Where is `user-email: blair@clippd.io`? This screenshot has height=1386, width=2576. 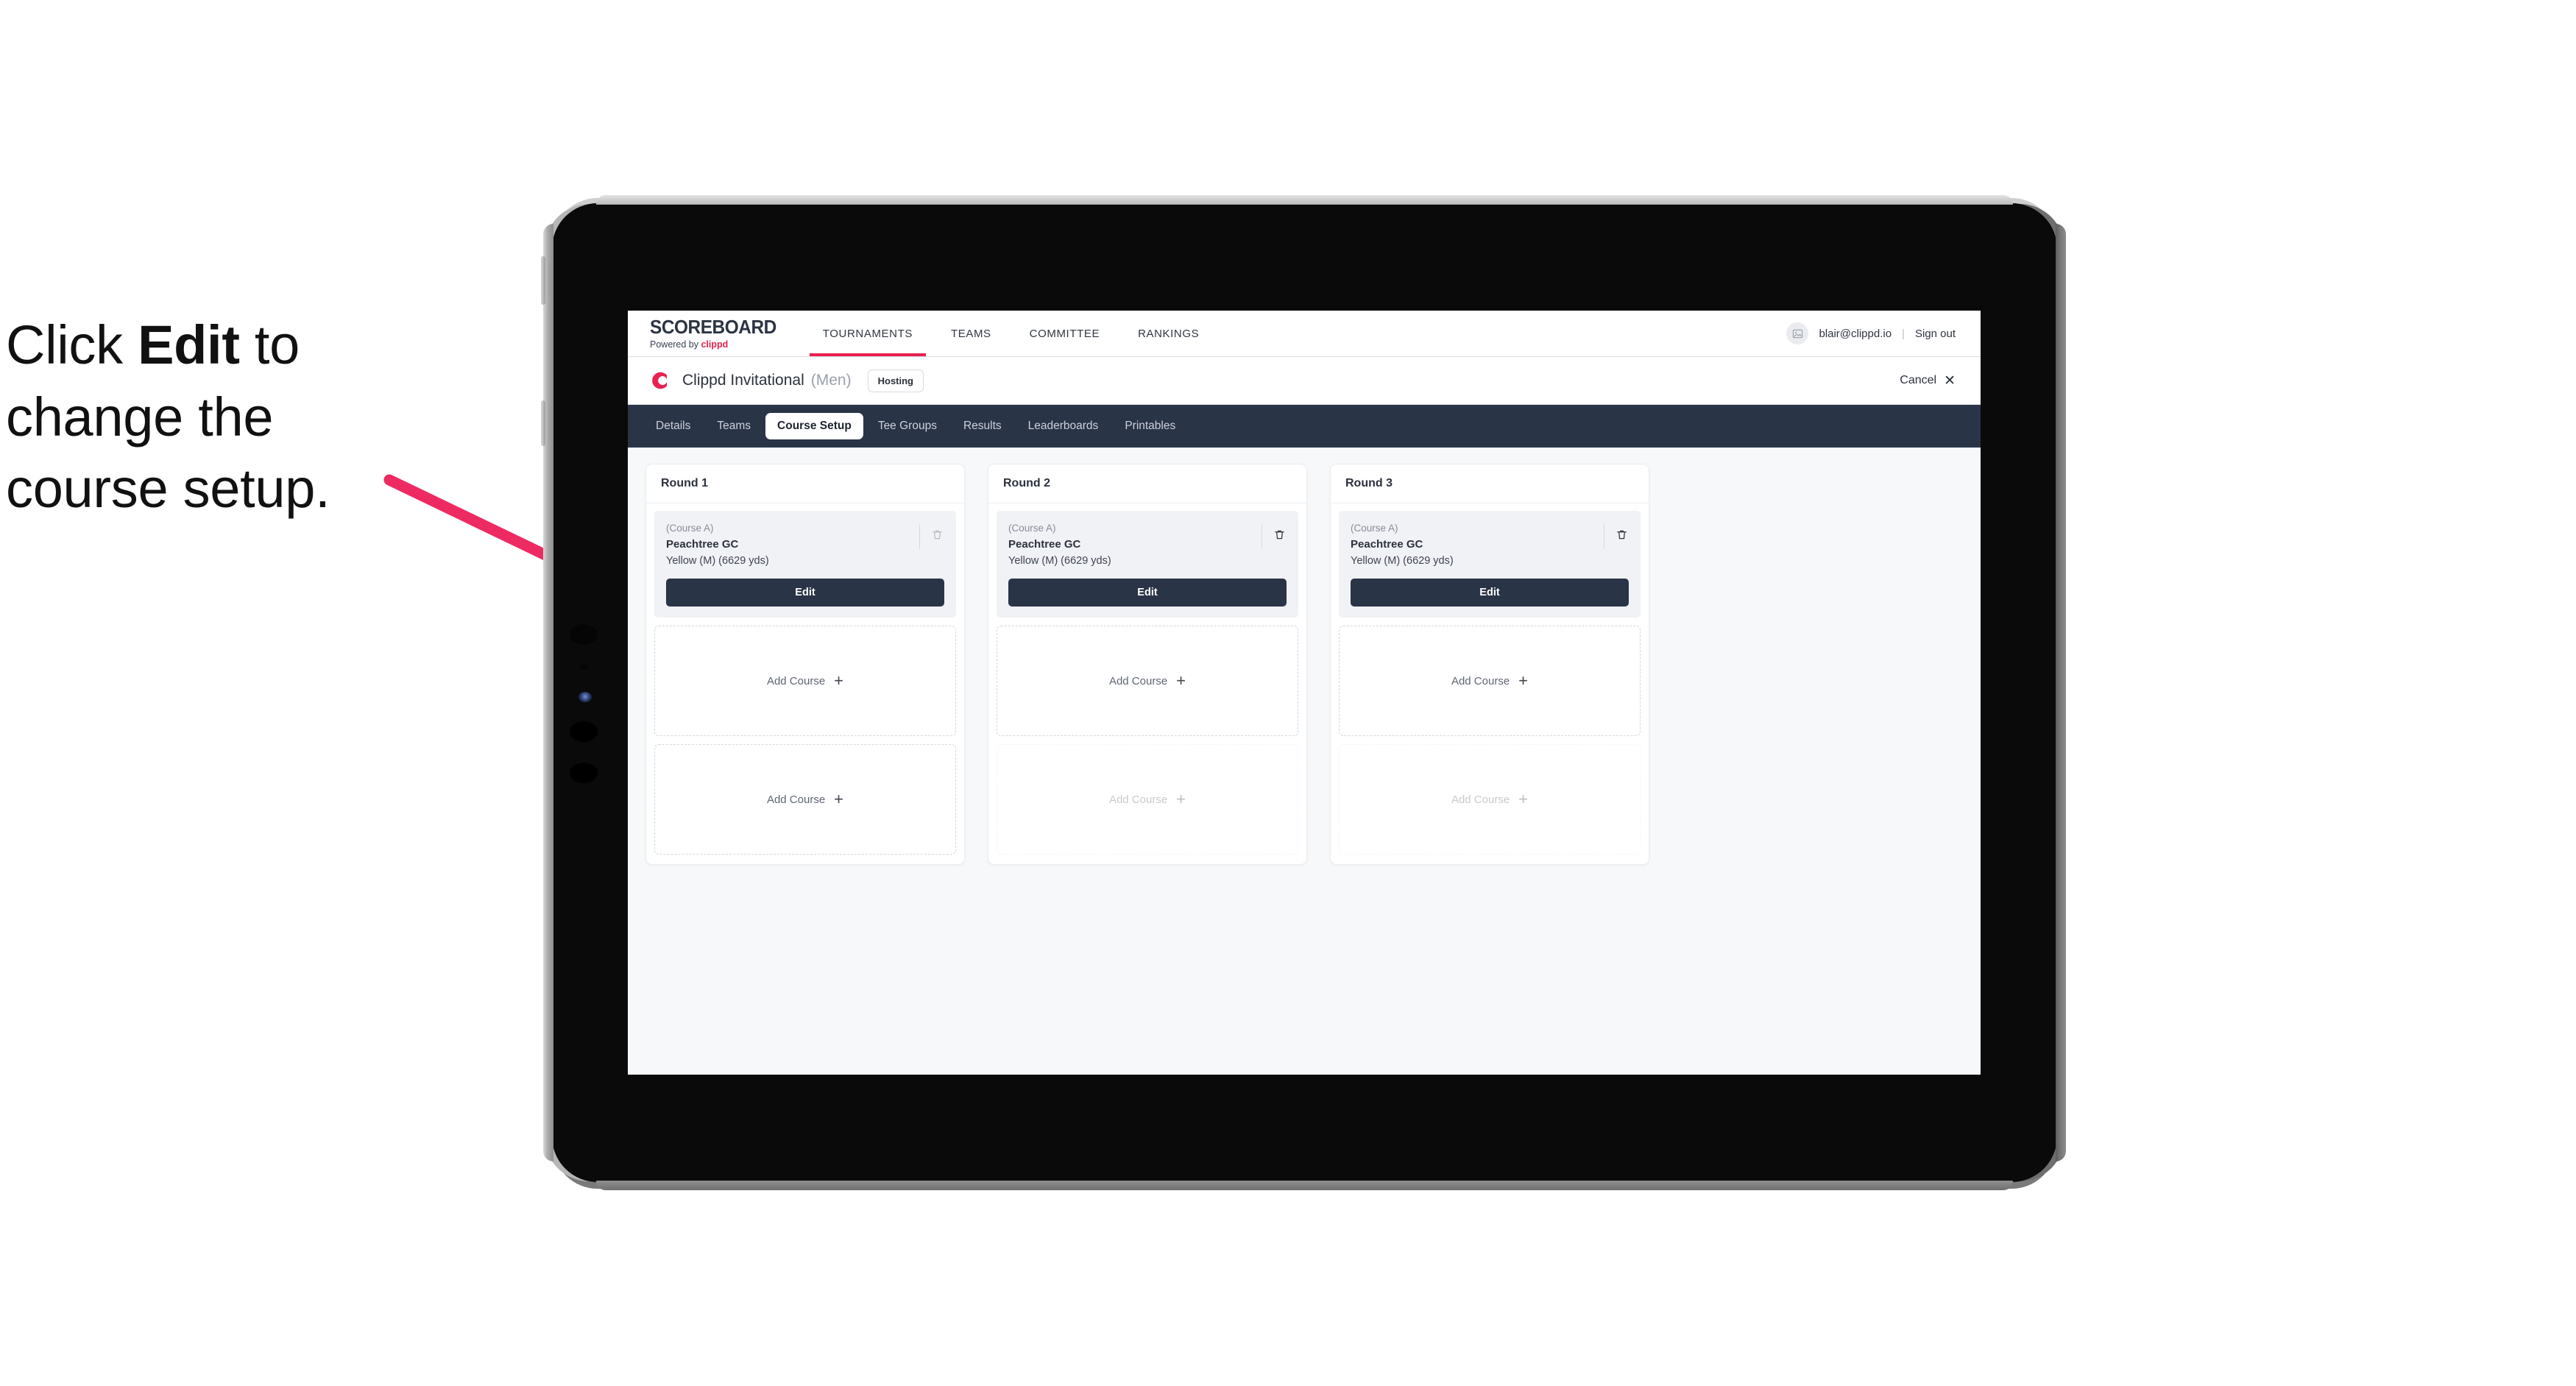
user-email: blair@clippd.io is located at coordinates (1855, 333).